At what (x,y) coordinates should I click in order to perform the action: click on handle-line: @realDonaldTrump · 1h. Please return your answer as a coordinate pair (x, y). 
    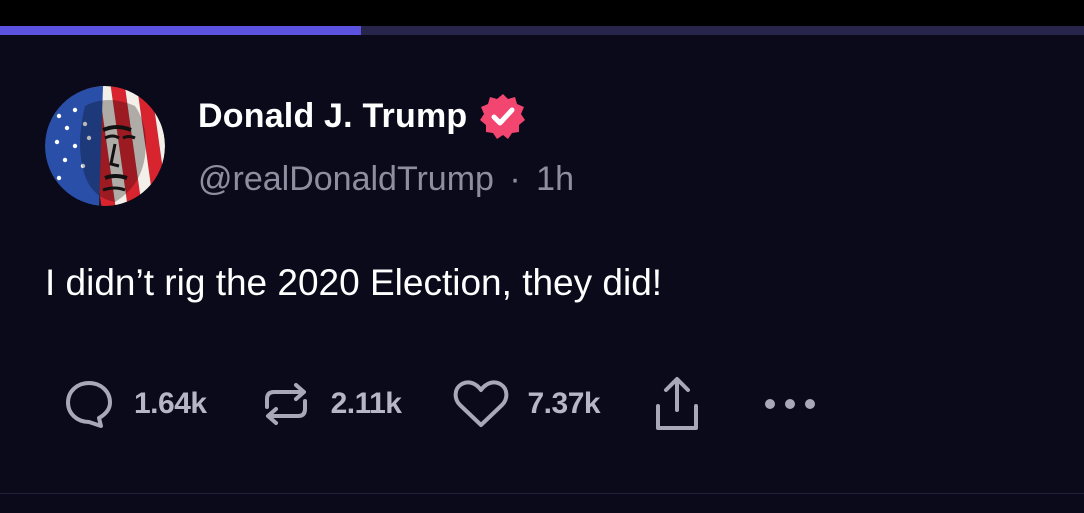
    Looking at the image, I should click on (386, 179).